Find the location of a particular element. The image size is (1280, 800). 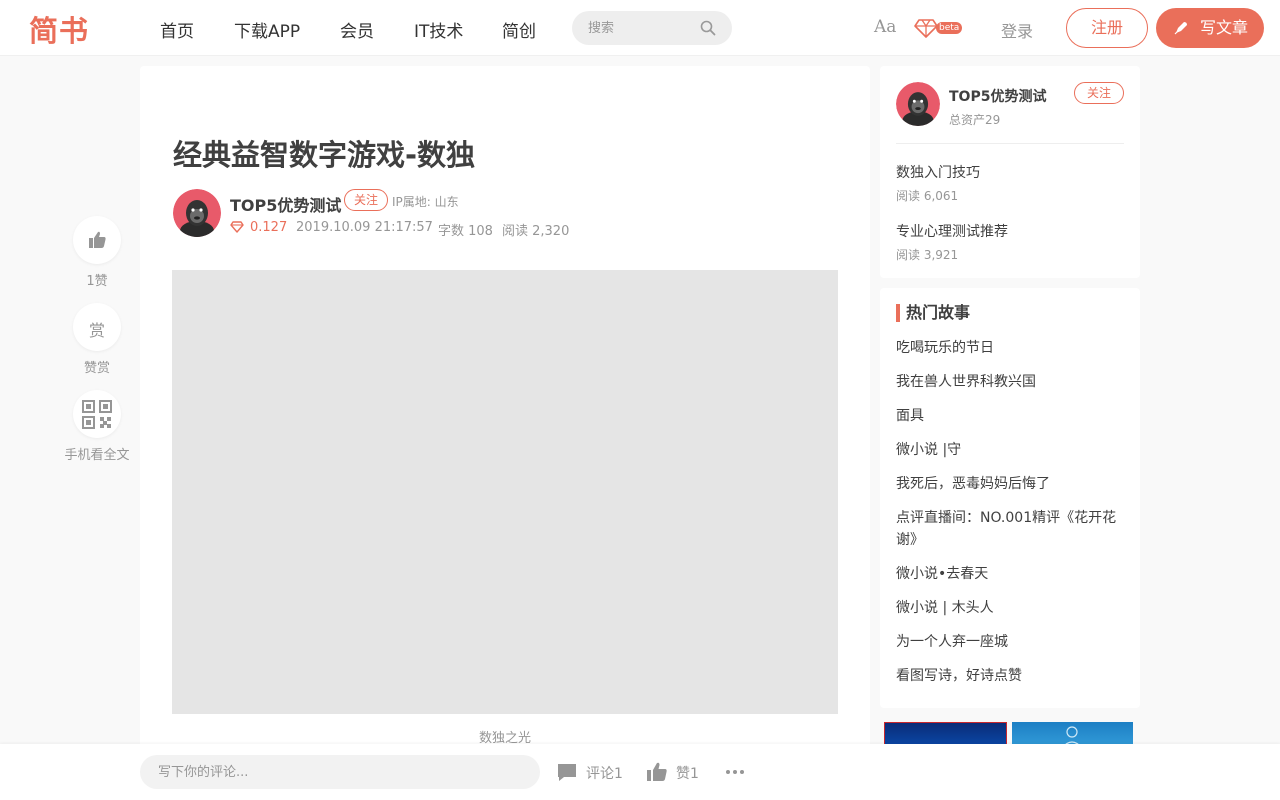

like-count: 赞1 is located at coordinates (687, 774).